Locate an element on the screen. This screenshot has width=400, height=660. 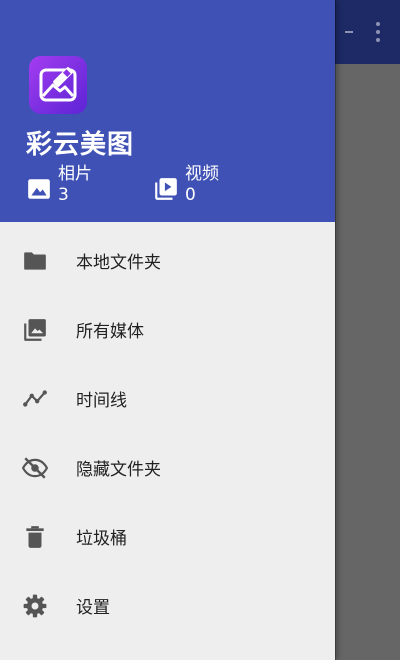
menu-item-settings: 设置 is located at coordinates (167, 605).